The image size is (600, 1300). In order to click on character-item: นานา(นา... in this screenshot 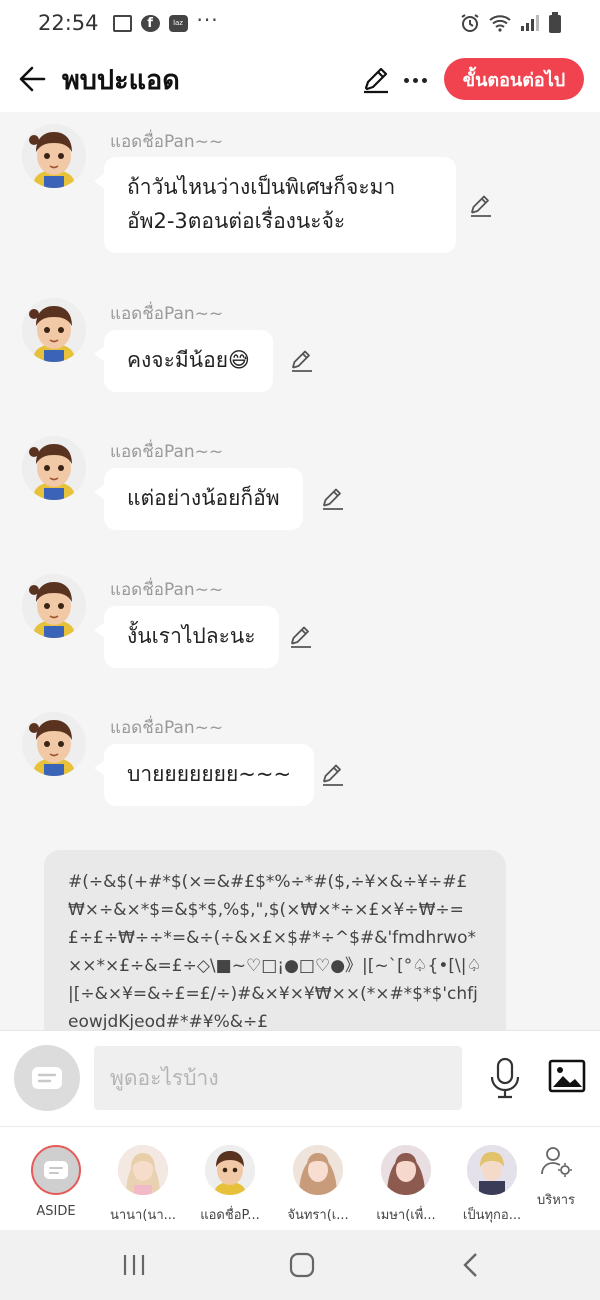, I will do `click(143, 1185)`.